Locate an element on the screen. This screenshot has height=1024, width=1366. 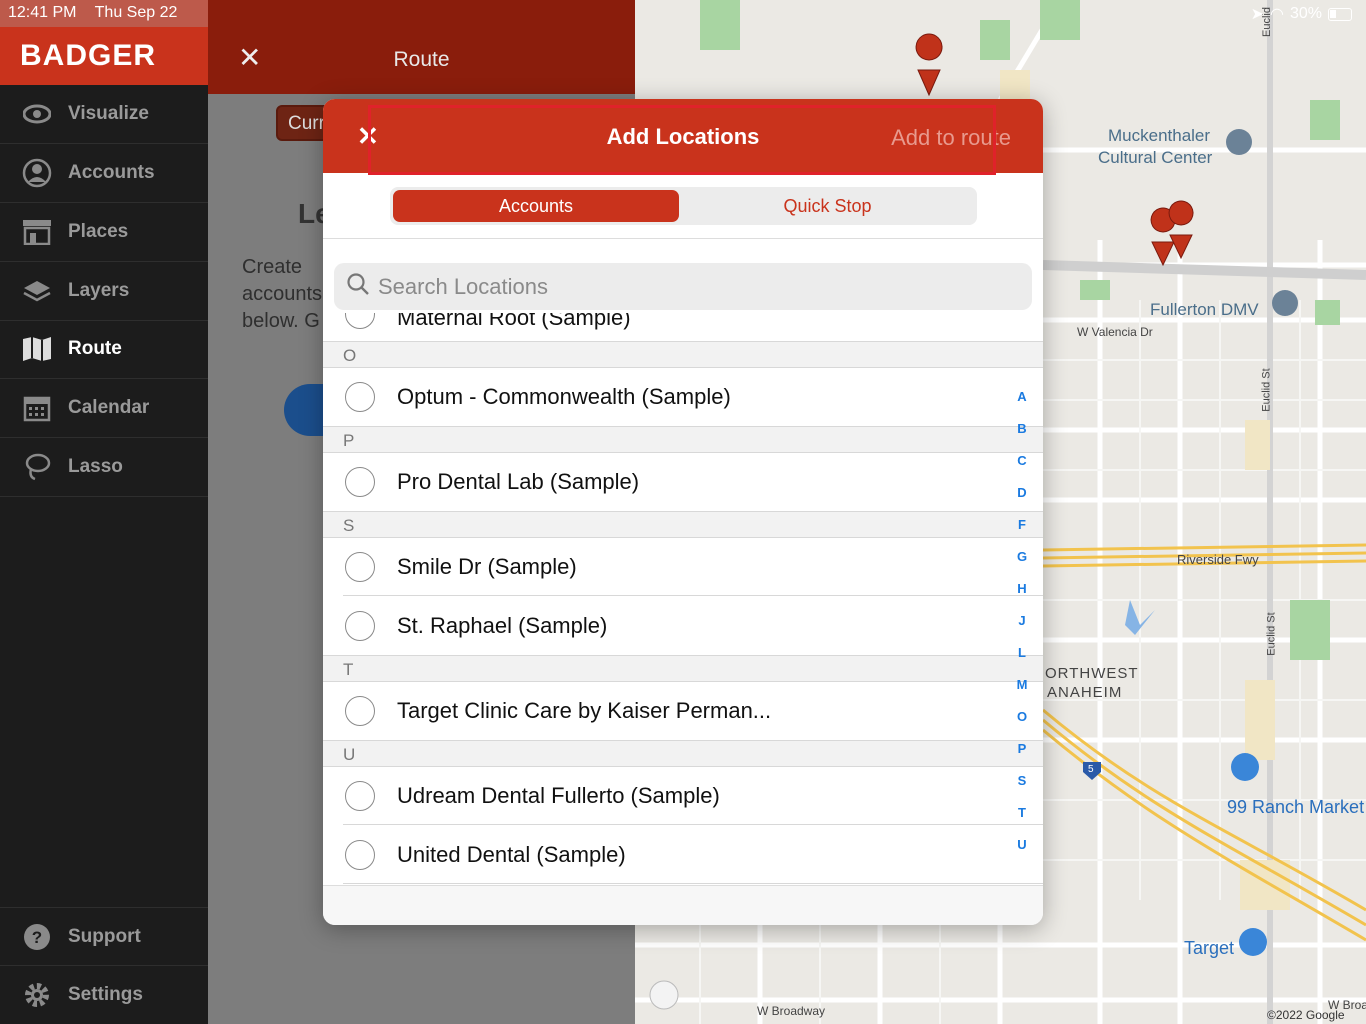
list-item-label: Udream Dental Fullerto (Sample) is located at coordinates (558, 795).